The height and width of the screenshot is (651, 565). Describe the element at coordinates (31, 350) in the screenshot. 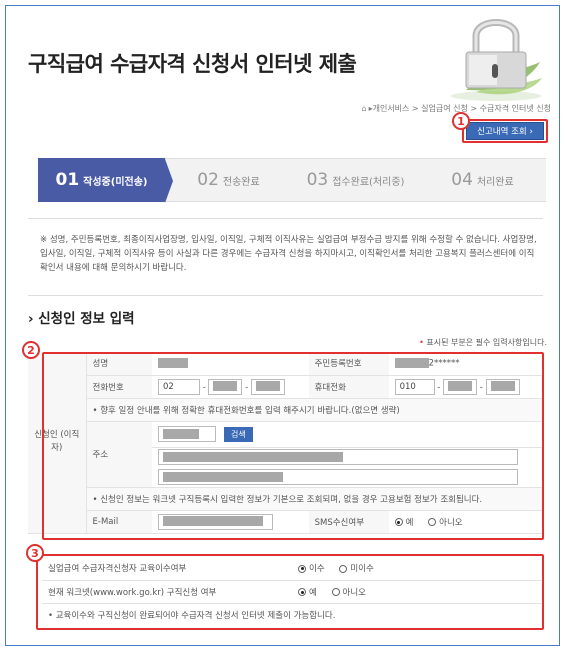

I see `annotation-badge-2: 2` at that location.